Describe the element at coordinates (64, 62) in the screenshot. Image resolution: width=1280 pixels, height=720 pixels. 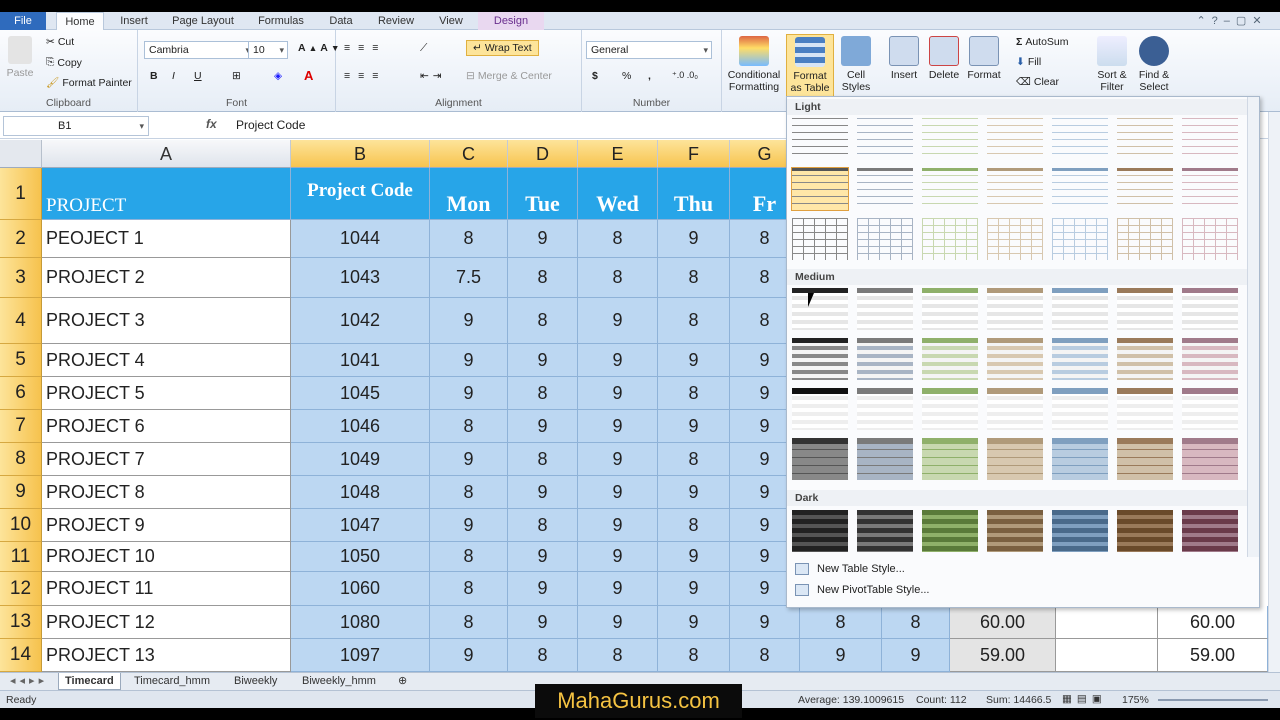
I see `copy-button: ⎘ Copy` at that location.